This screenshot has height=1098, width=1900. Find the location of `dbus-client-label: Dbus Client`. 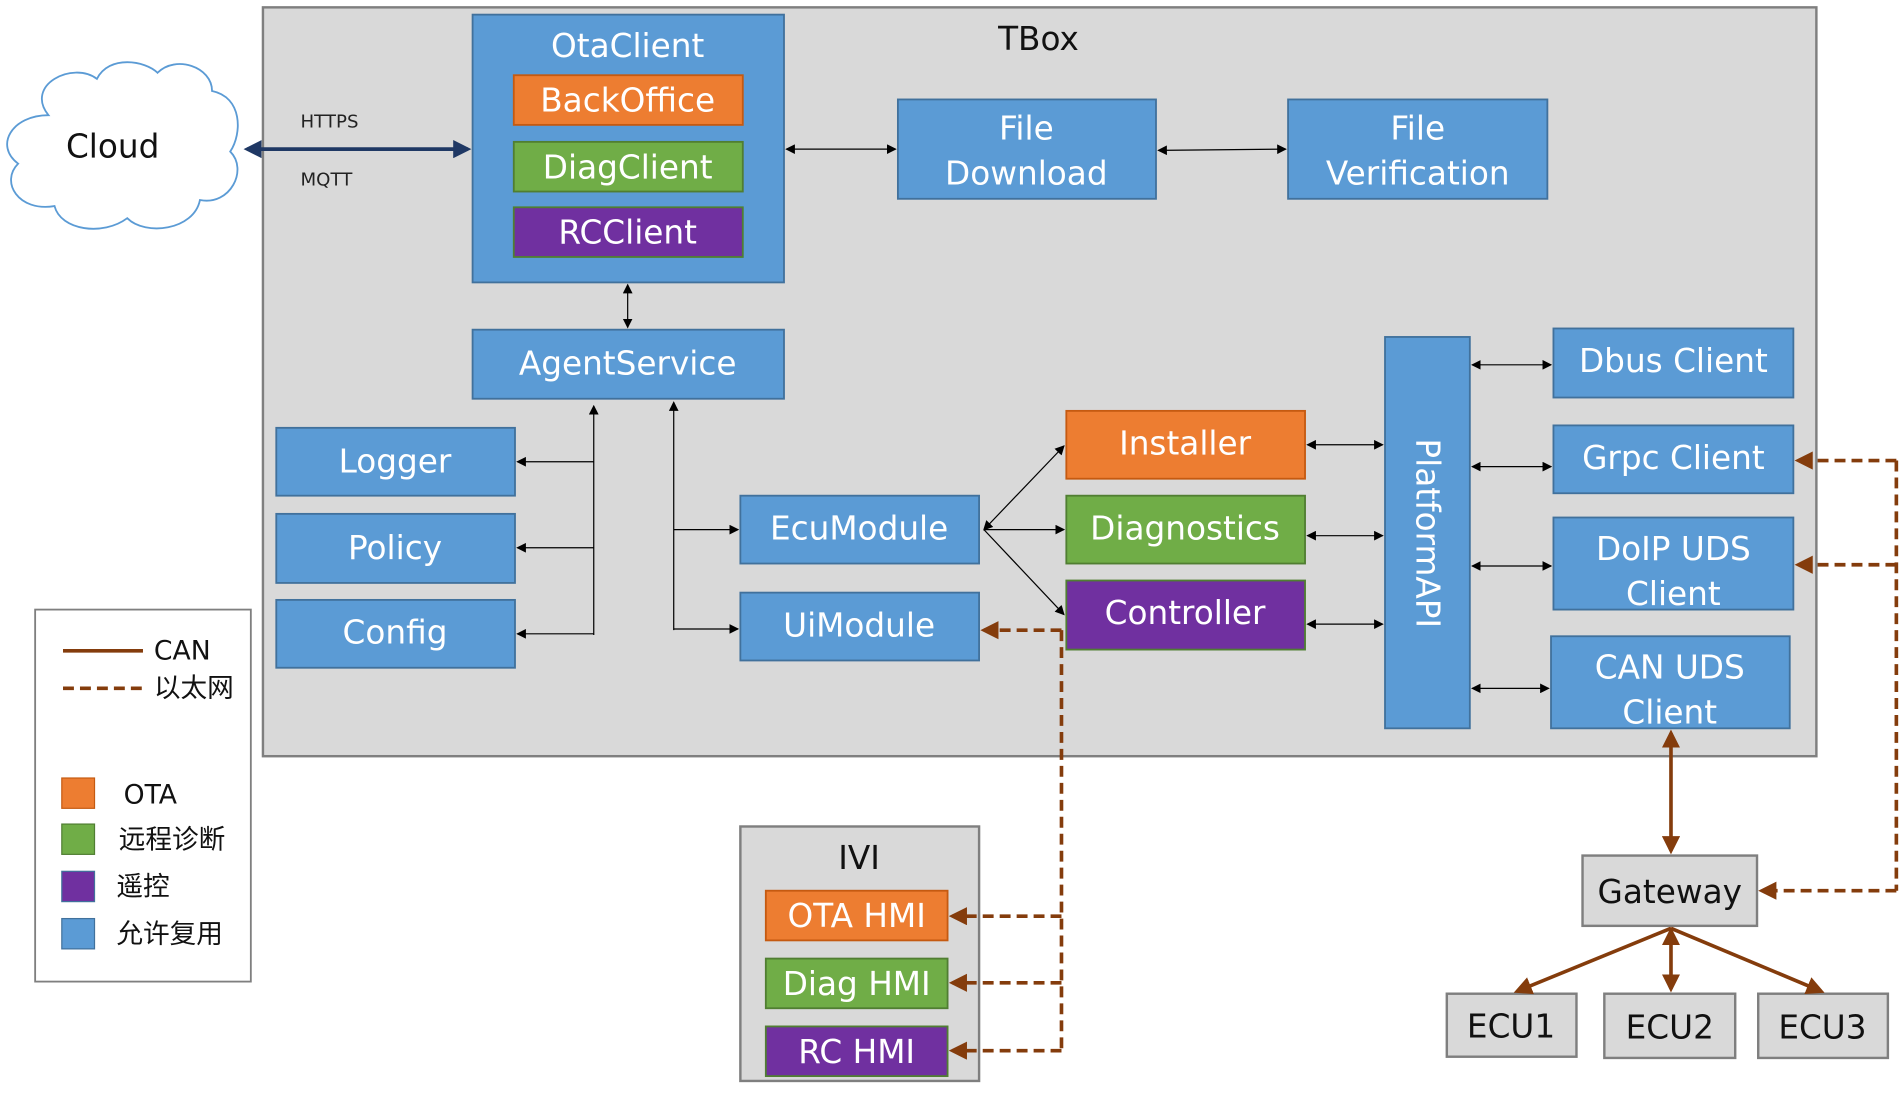

dbus-client-label: Dbus Client is located at coordinates (1673, 361).